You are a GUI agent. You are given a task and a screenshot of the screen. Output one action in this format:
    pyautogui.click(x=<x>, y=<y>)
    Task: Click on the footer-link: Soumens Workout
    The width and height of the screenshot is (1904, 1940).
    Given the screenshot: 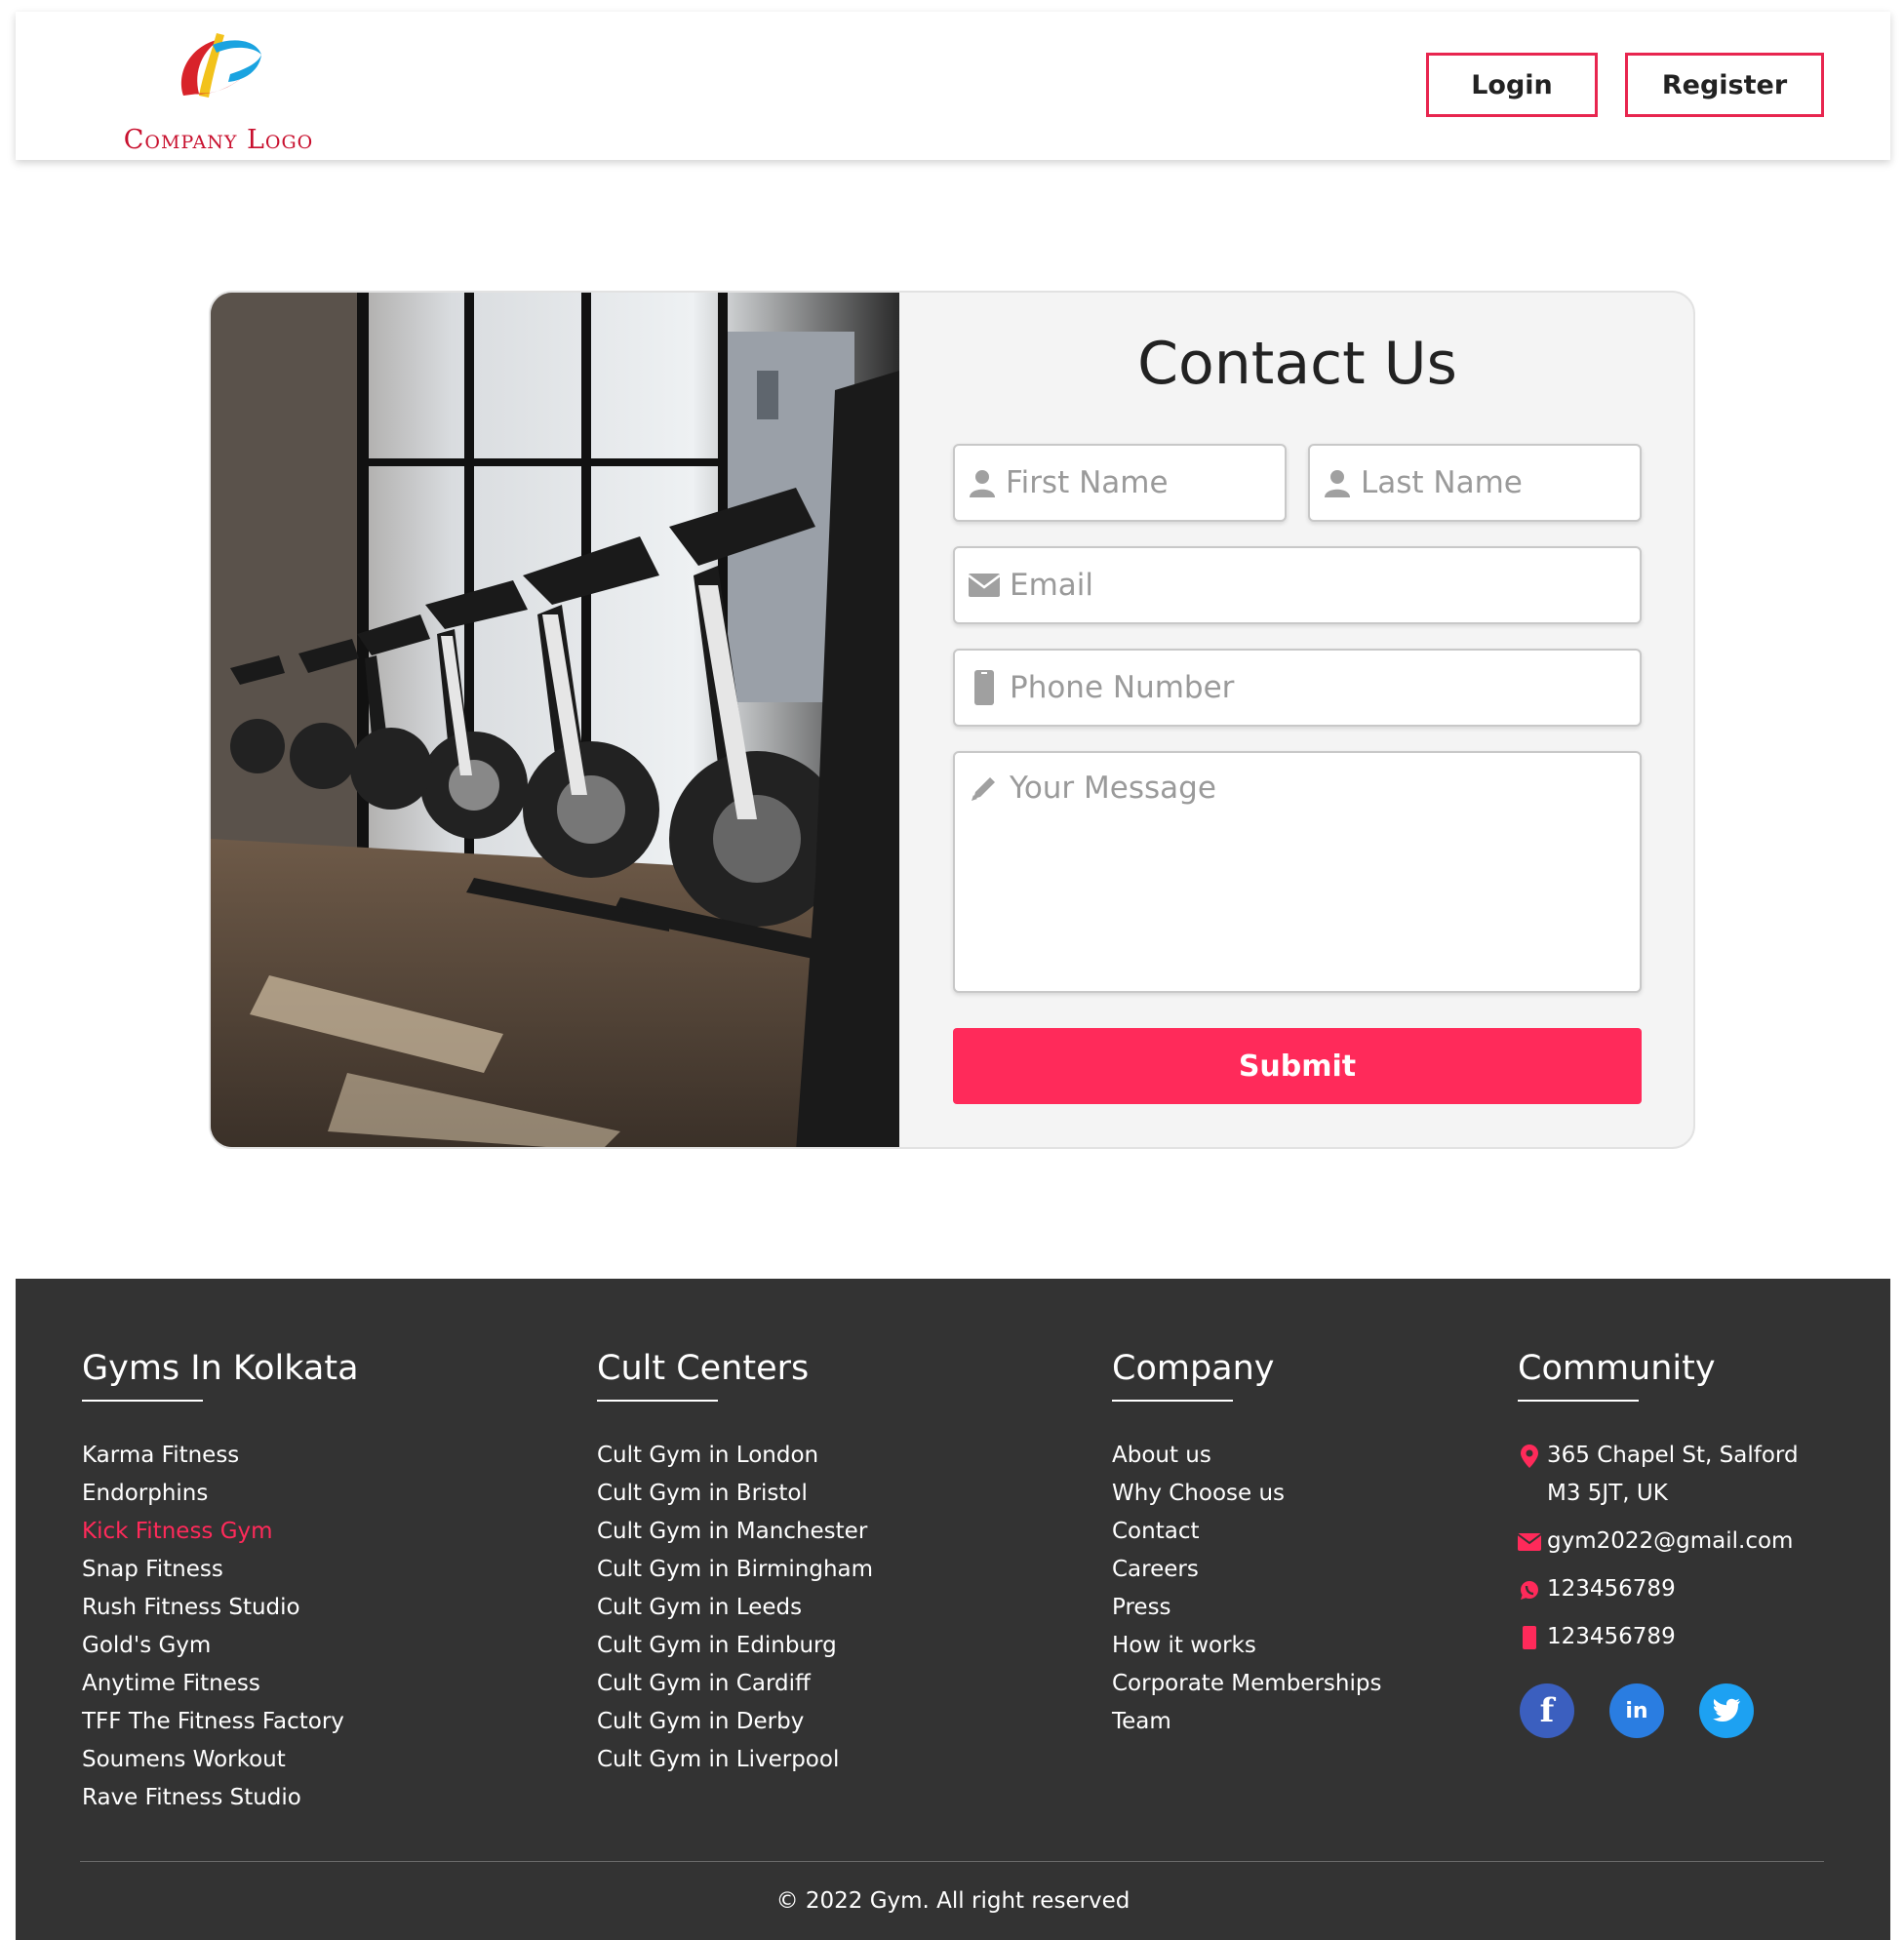 What is the action you would take?
    pyautogui.click(x=220, y=1760)
    